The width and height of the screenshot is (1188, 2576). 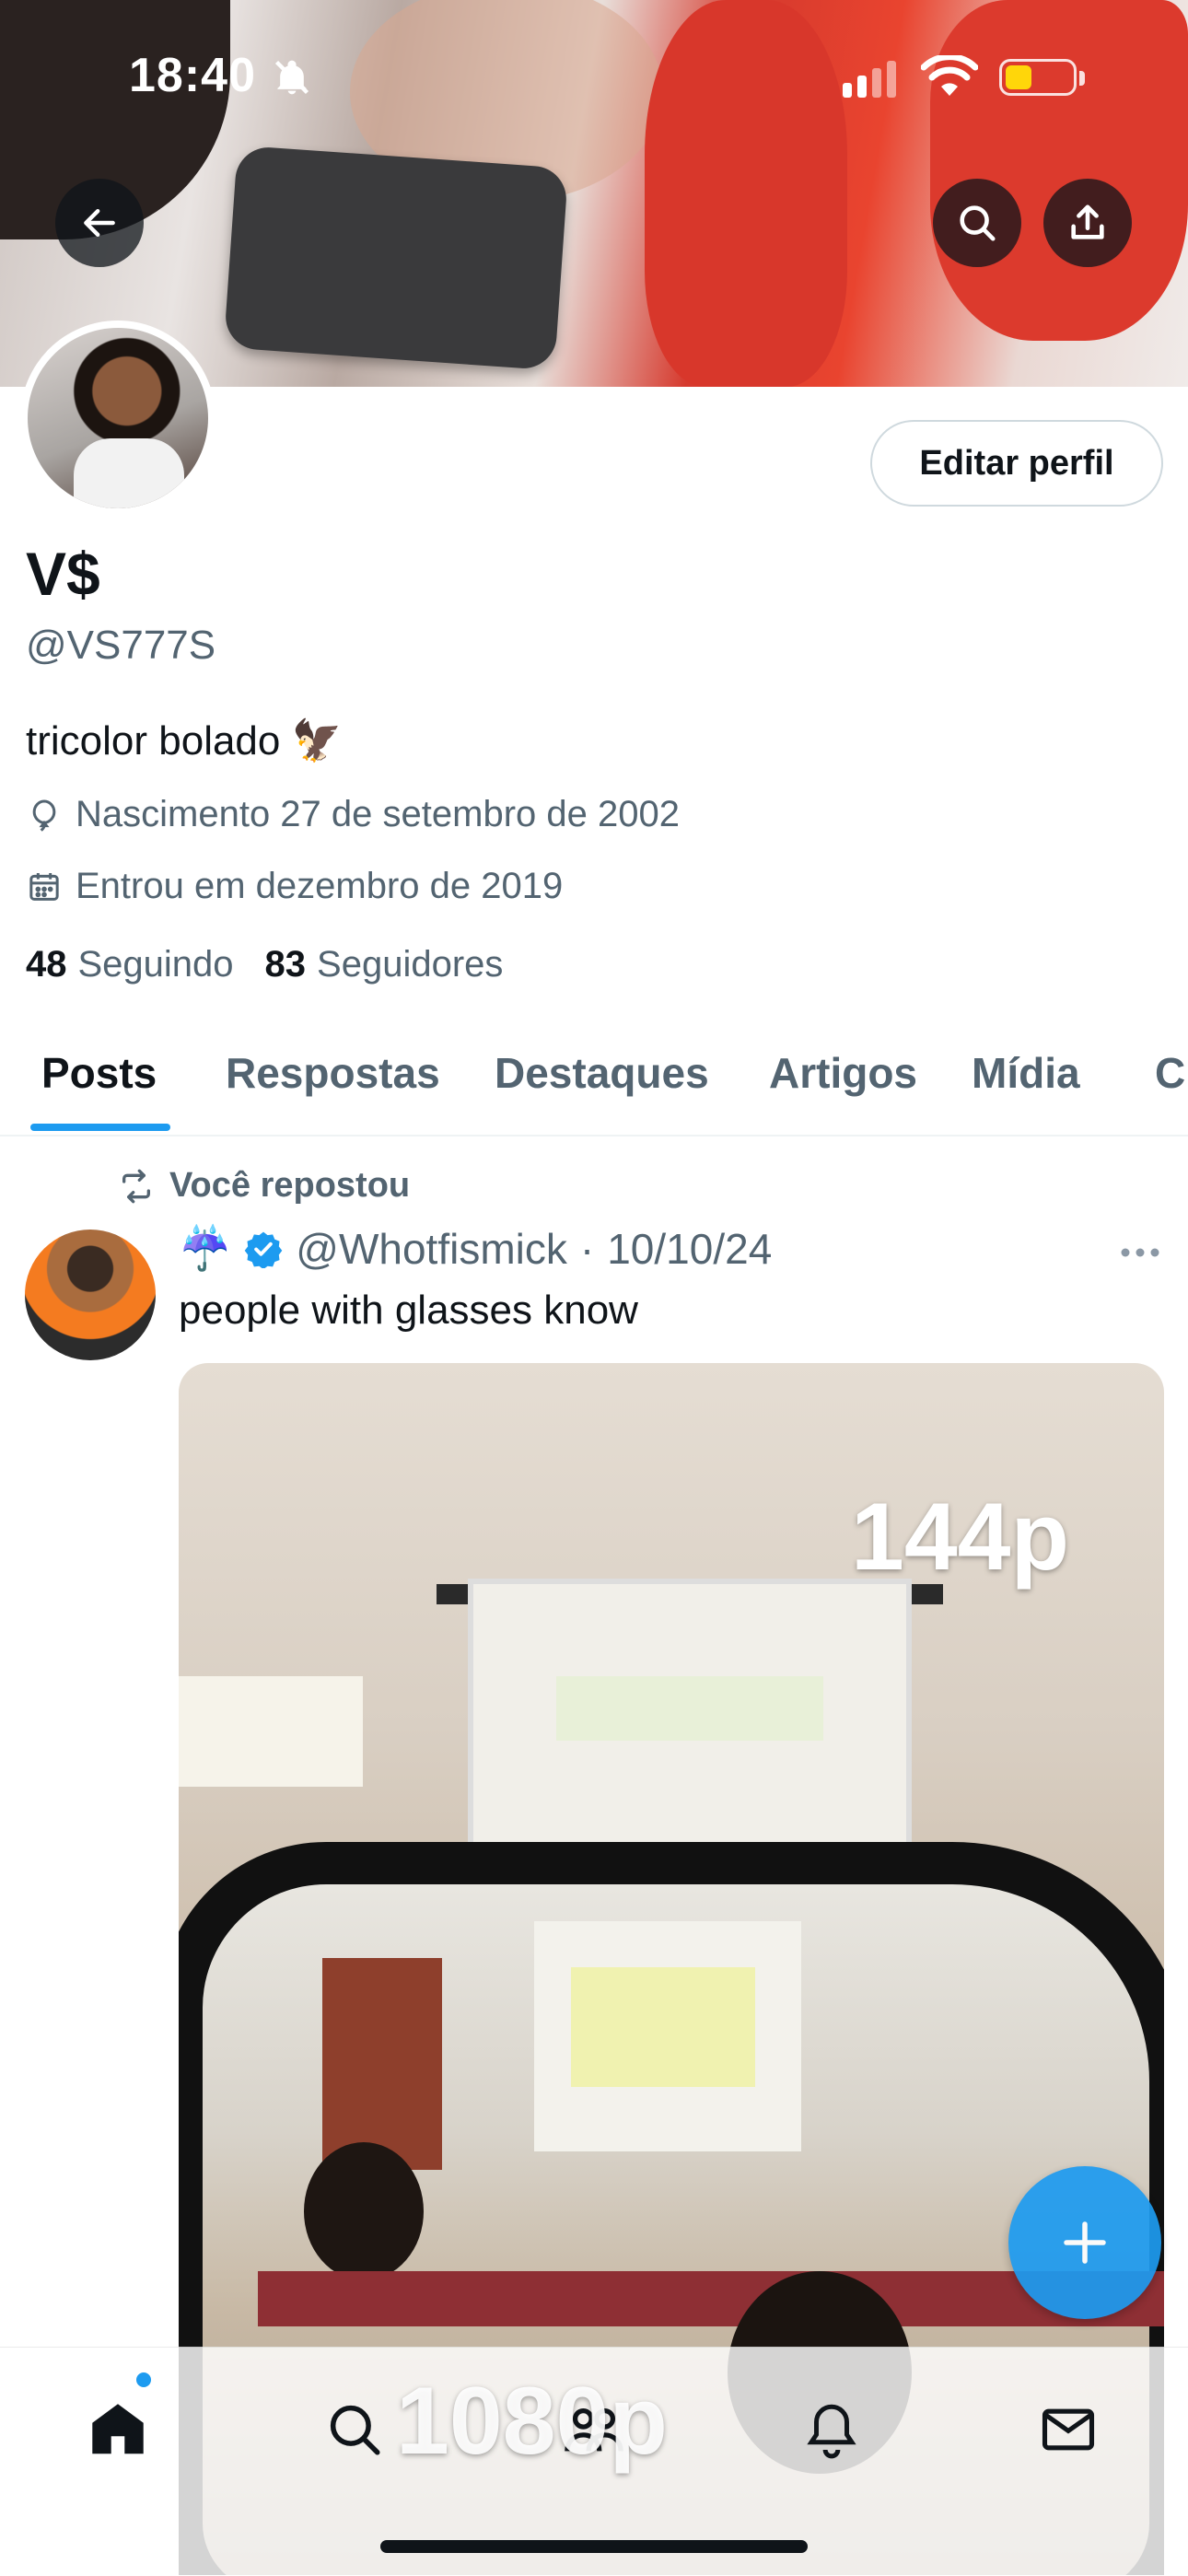 I want to click on post-date: 10/10/24, so click(x=689, y=1249).